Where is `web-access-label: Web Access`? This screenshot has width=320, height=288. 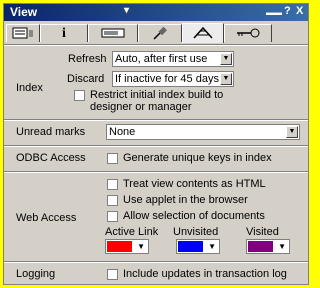 web-access-label: Web Access is located at coordinates (46, 218).